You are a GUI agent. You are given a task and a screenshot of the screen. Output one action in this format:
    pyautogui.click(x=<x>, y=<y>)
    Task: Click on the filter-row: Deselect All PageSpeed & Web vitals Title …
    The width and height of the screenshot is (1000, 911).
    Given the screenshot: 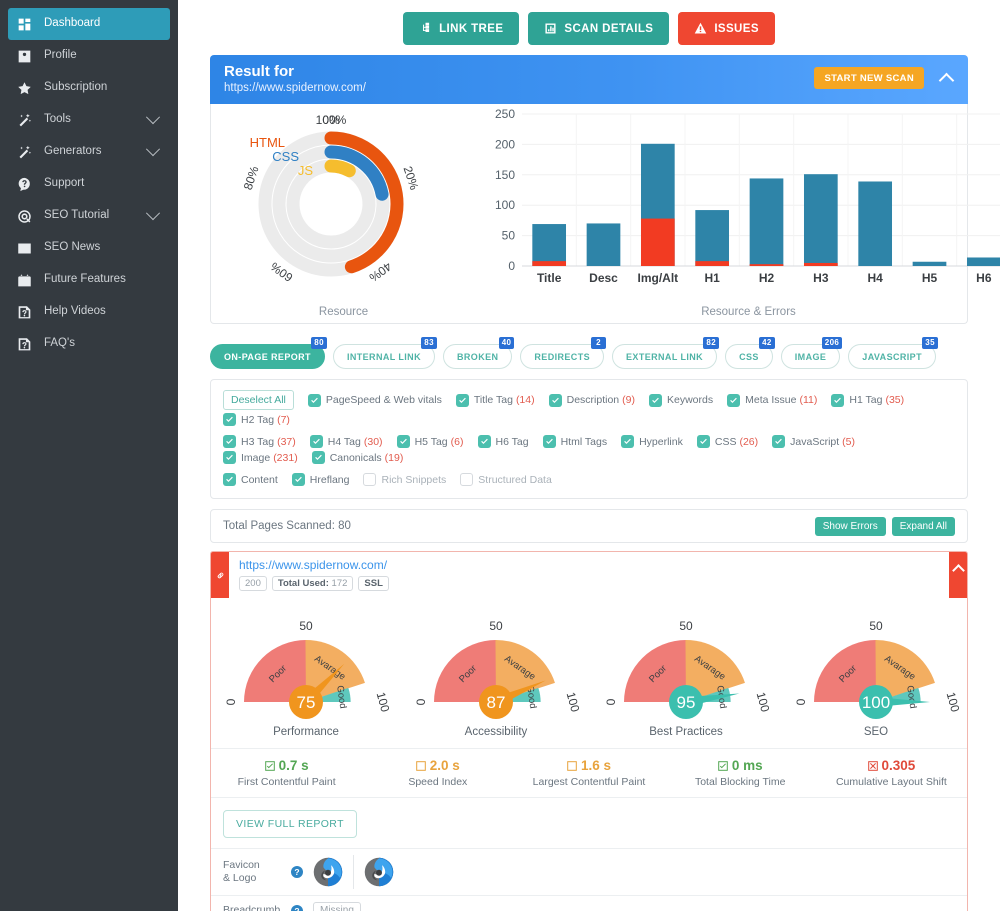 What is the action you would take?
    pyautogui.click(x=589, y=408)
    